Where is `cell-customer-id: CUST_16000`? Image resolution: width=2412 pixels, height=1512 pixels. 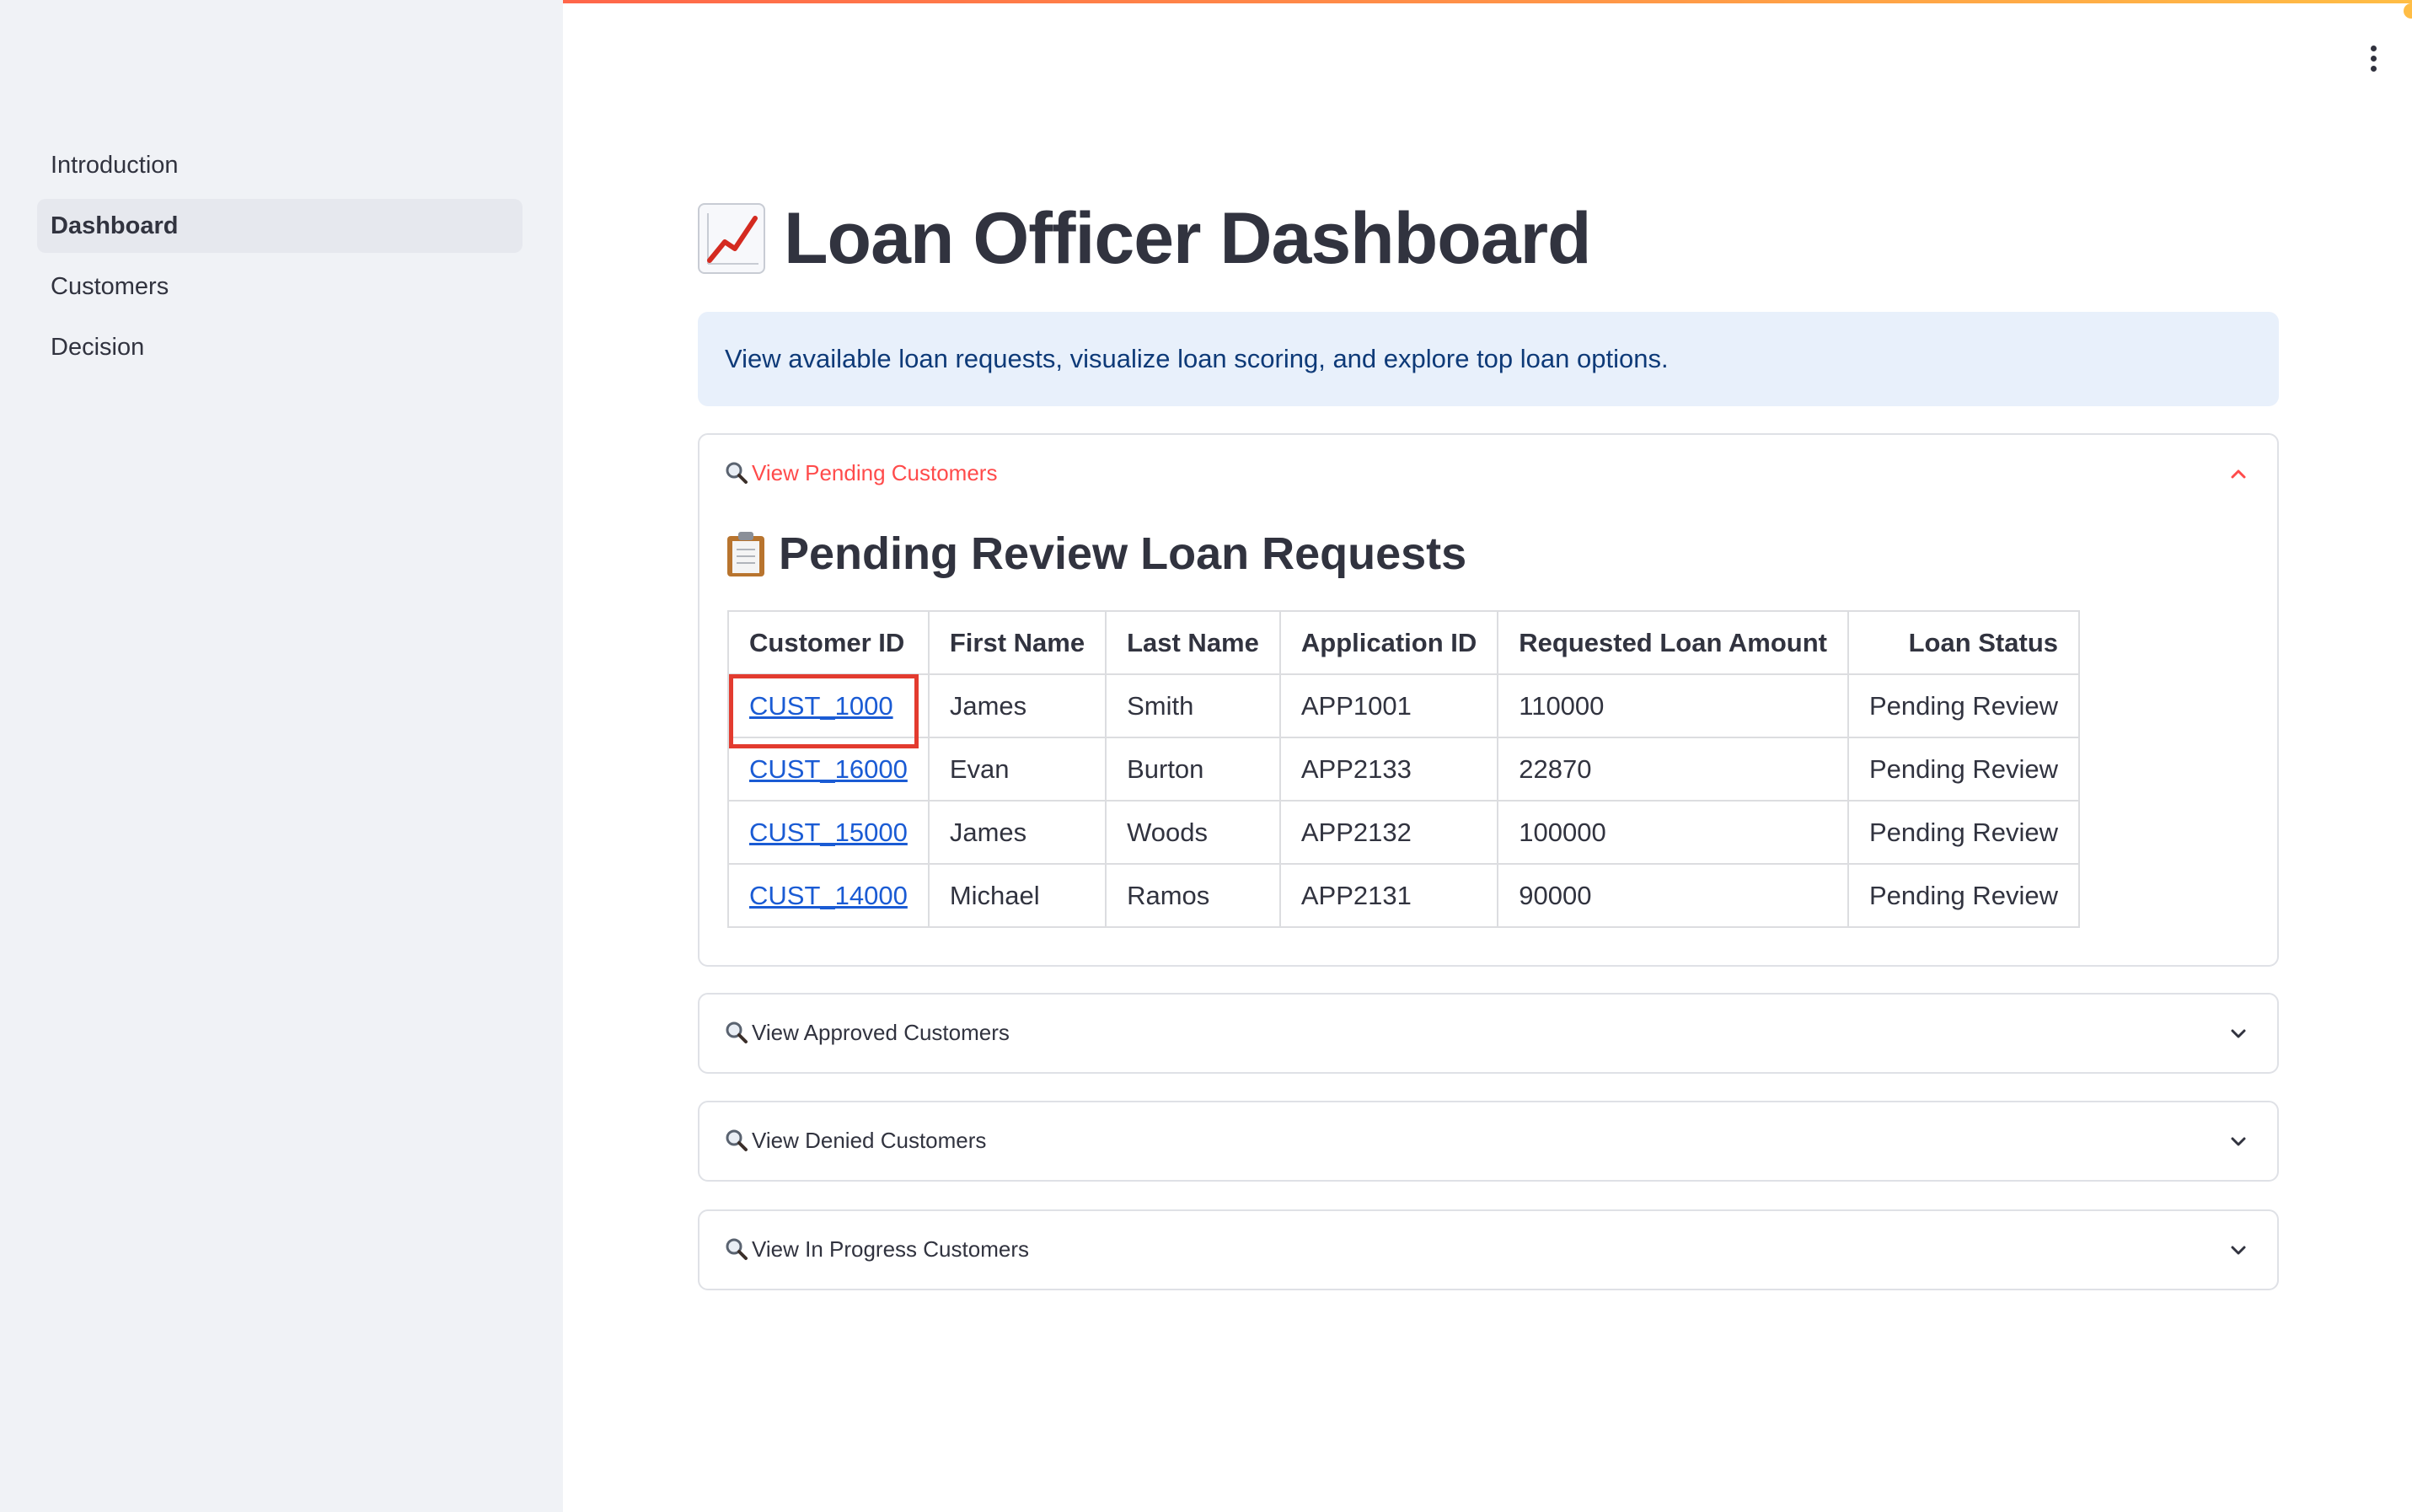 cell-customer-id: CUST_16000 is located at coordinates (828, 769).